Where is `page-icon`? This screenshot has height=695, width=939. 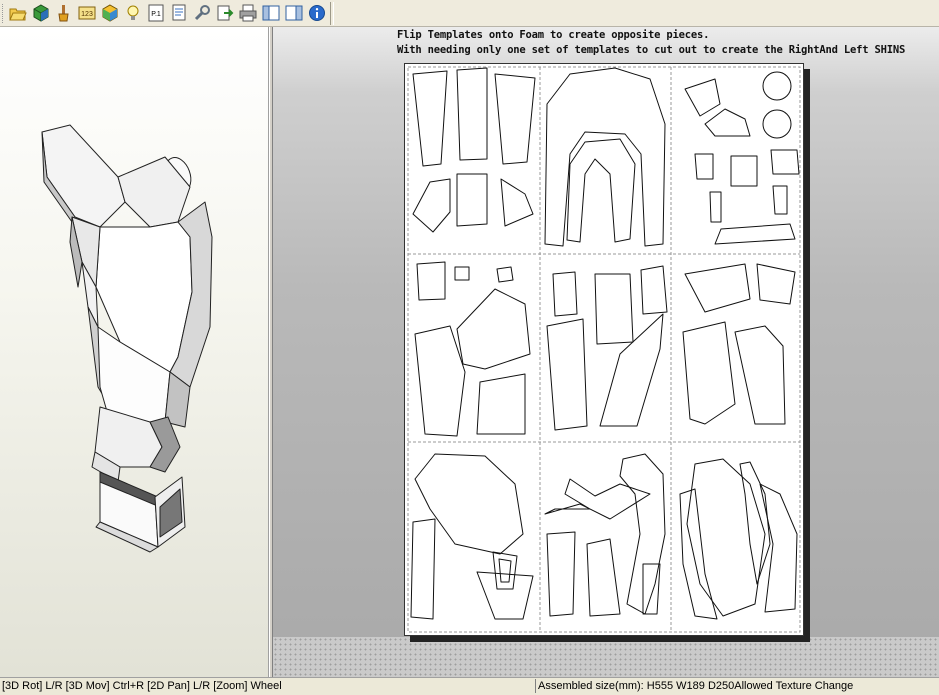 page-icon is located at coordinates (179, 12).